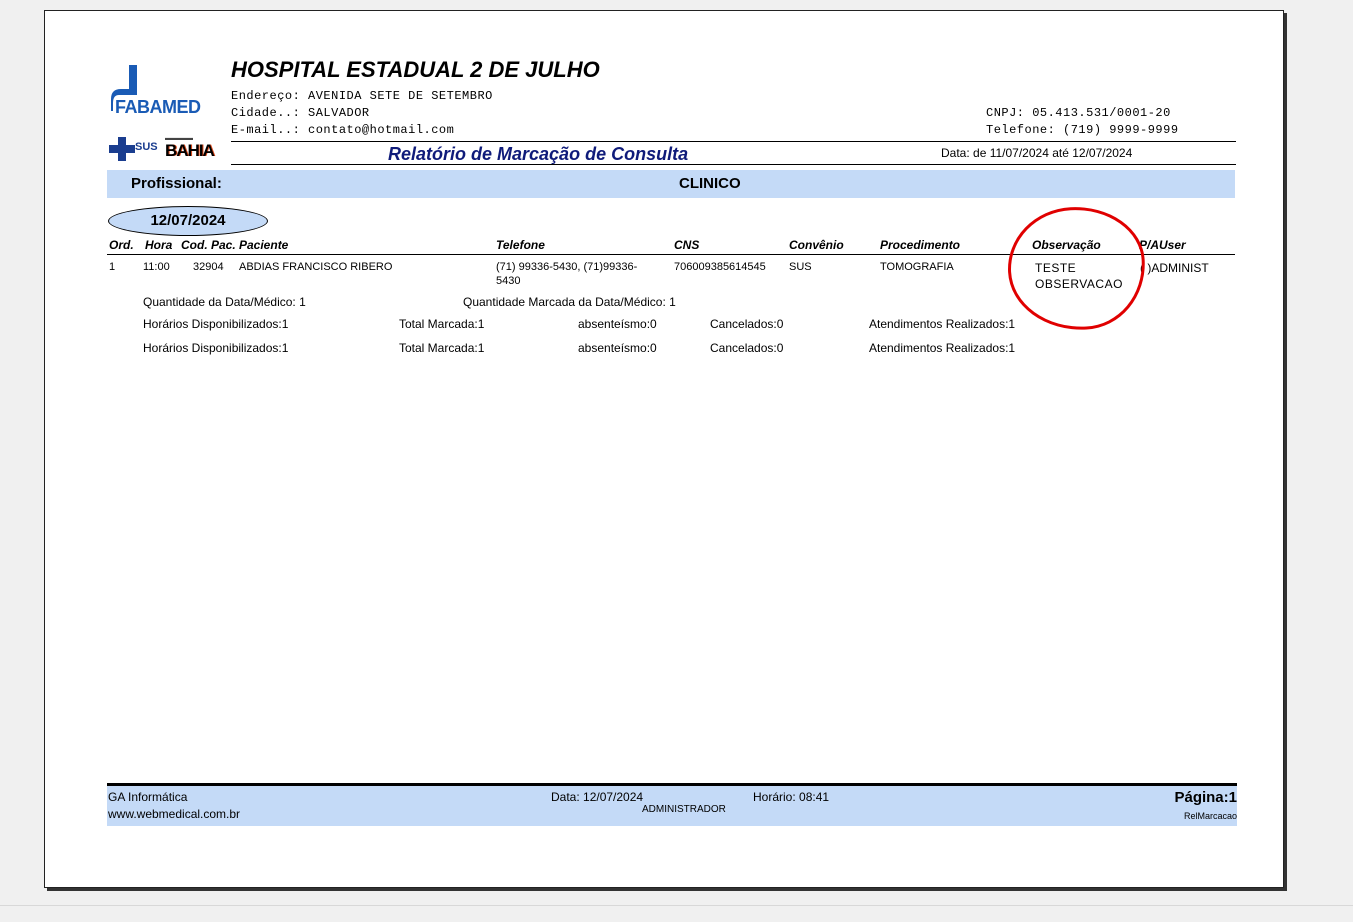  Describe the element at coordinates (747, 324) in the screenshot. I see `canc-1: Cancelados:0` at that location.